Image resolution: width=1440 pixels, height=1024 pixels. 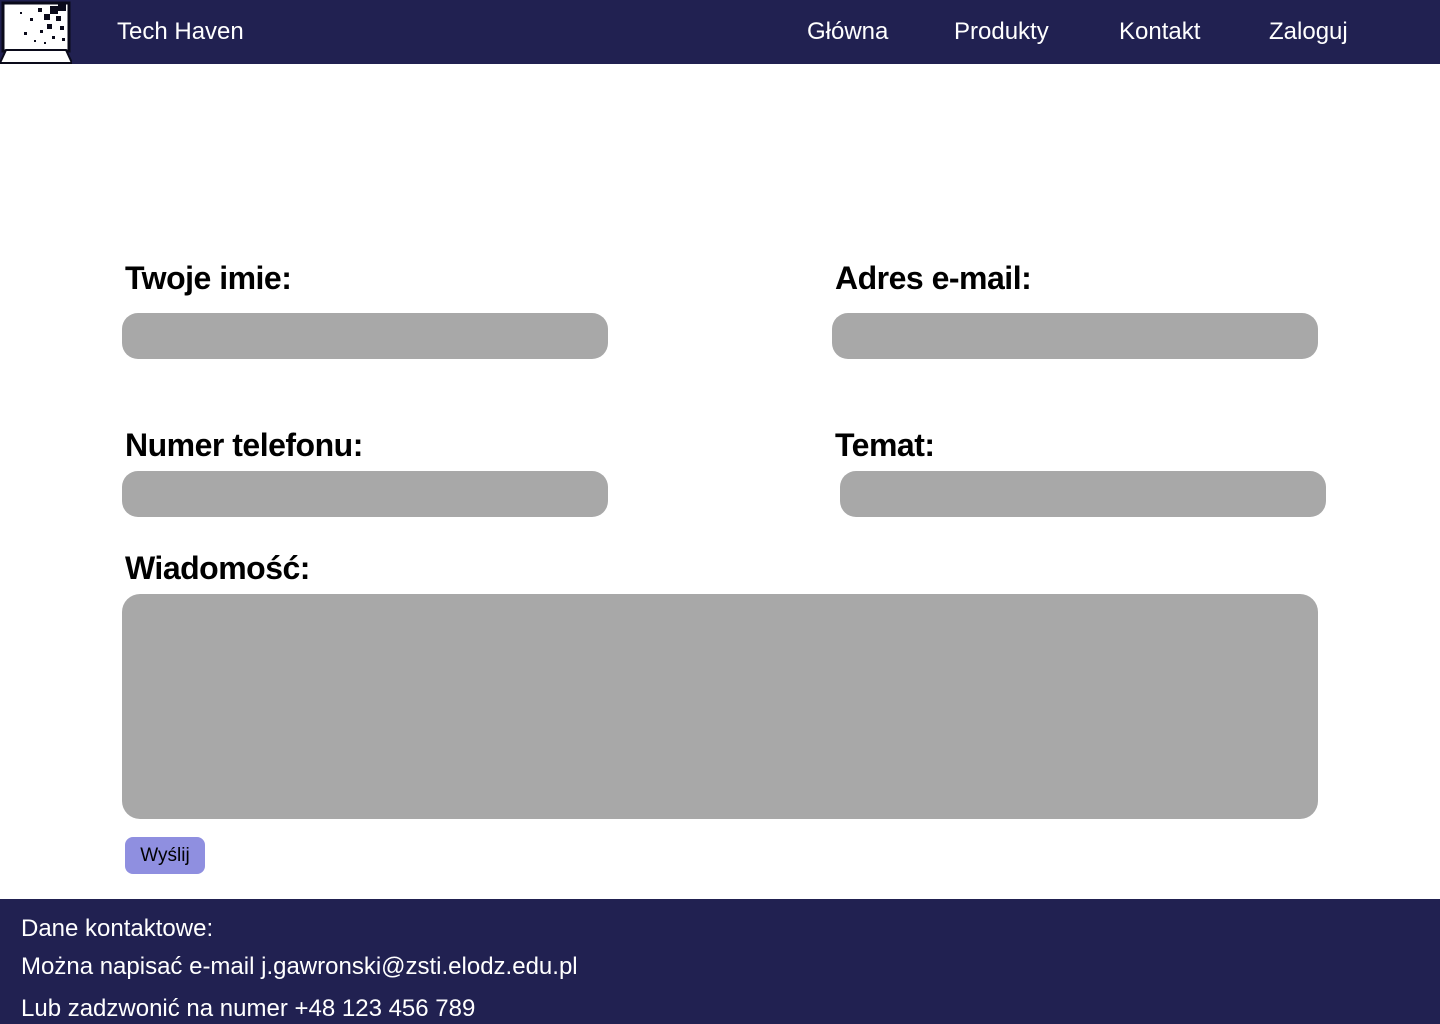 What do you see at coordinates (165, 855) in the screenshot?
I see `send-button: Wyślij` at bounding box center [165, 855].